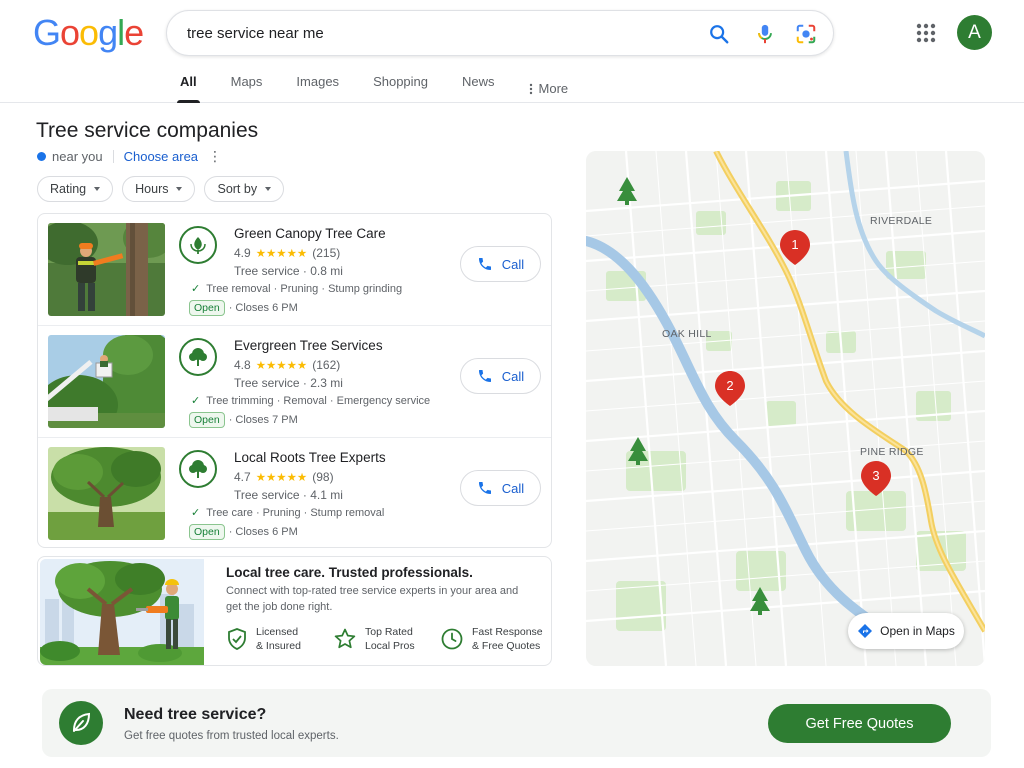 The height and width of the screenshot is (768, 1024). I want to click on promo-title: Local tree care. Trusted professionals., so click(349, 572).